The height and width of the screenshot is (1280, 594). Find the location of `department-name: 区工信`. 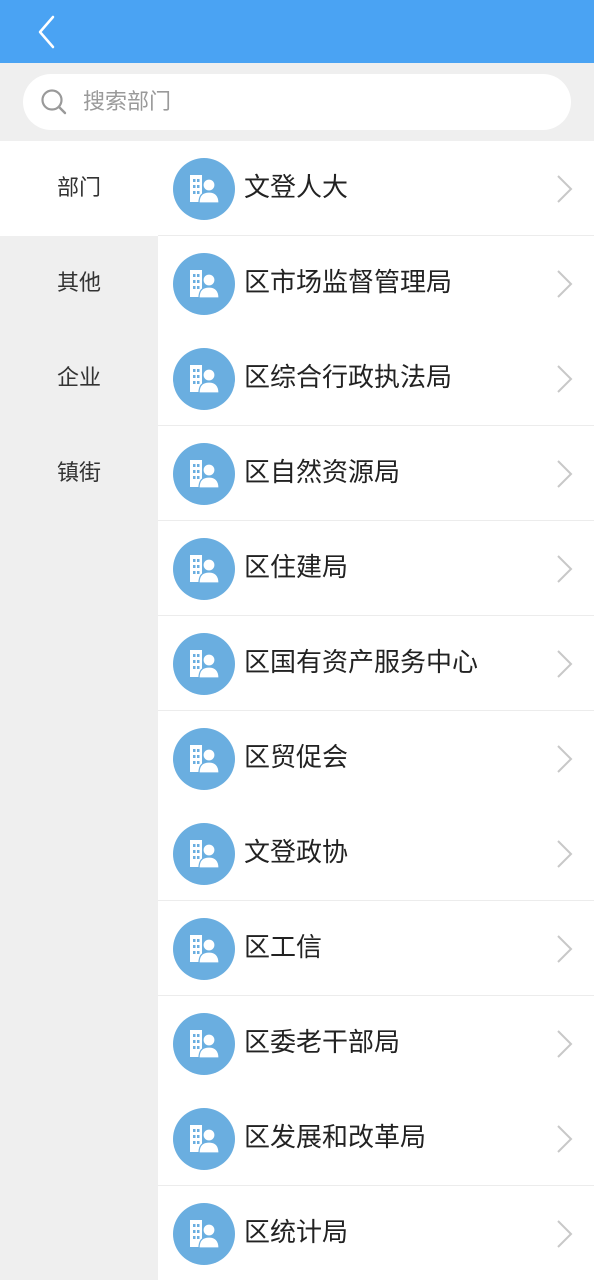

department-name: 区工信 is located at coordinates (283, 948).